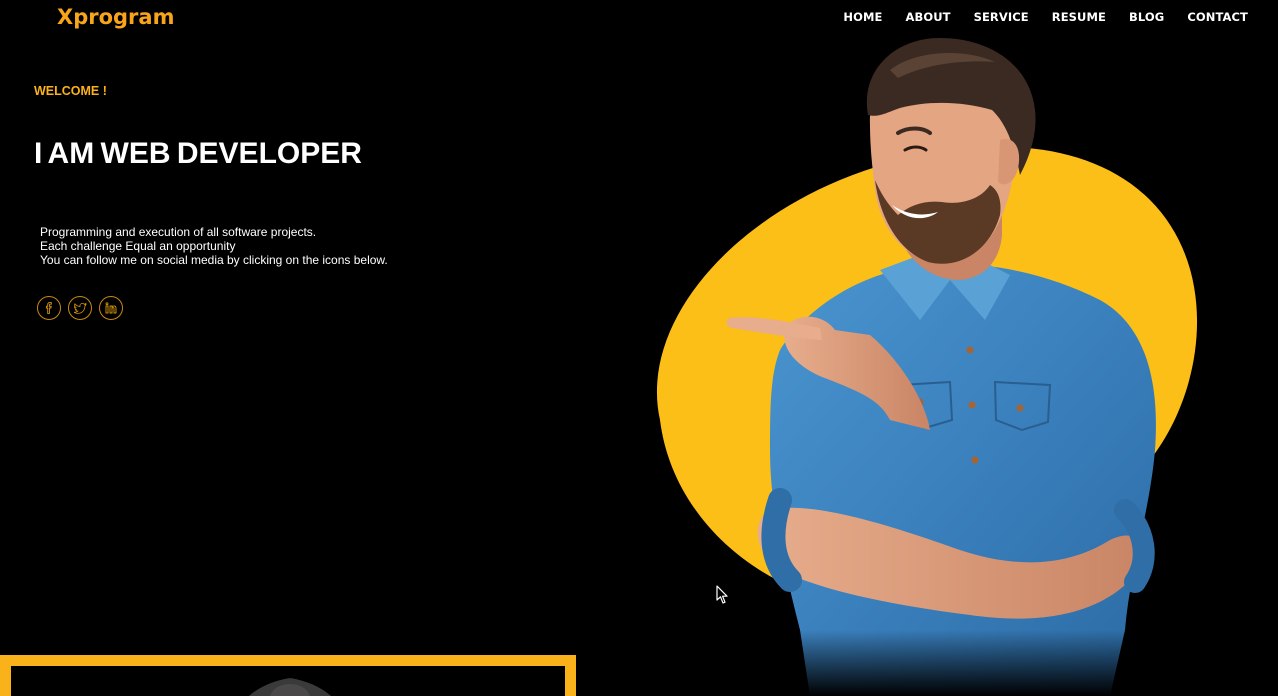 The image size is (1278, 696). I want to click on nav-blog: BLOG, so click(1146, 17).